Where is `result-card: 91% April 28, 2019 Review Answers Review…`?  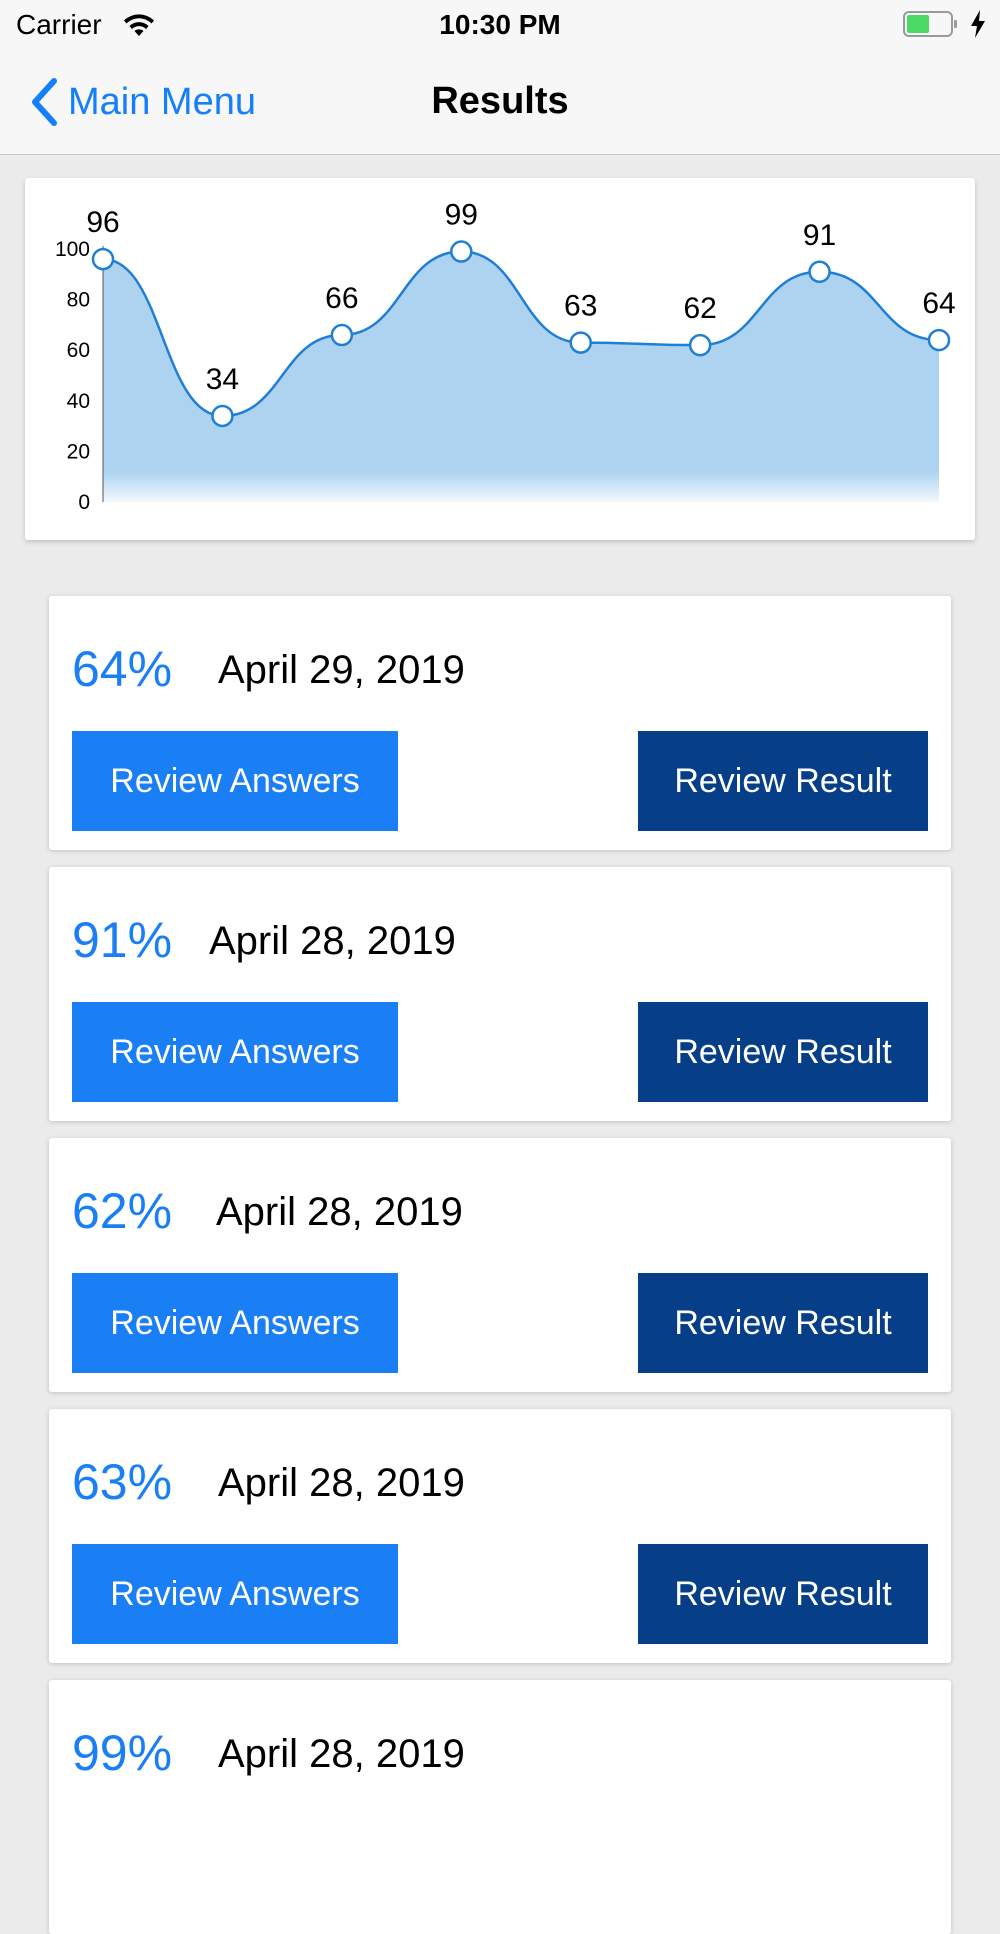
result-card: 91% April 28, 2019 Review Answers Review… is located at coordinates (500, 994).